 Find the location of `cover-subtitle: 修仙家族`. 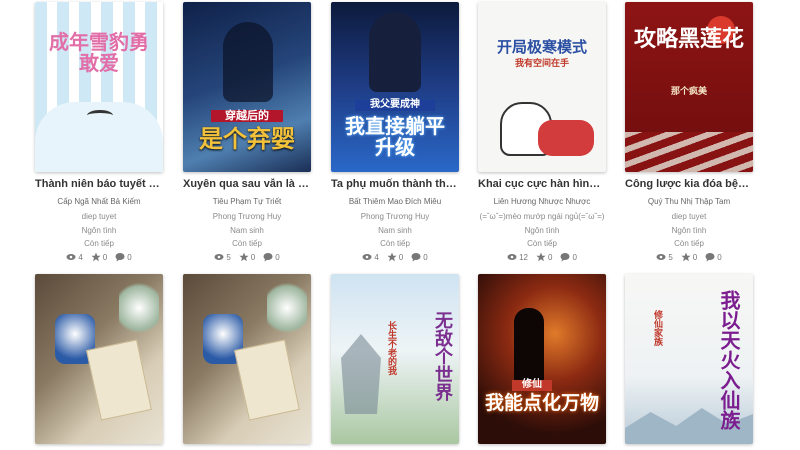

cover-subtitle: 修仙家族 is located at coordinates (657, 328).